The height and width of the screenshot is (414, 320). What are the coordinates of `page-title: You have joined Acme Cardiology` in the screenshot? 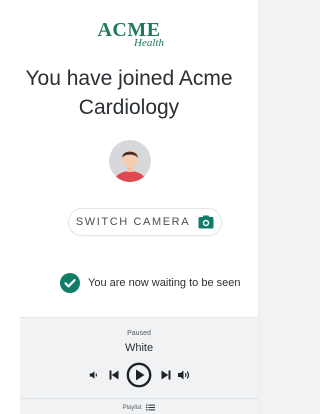 It's located at (129, 93).